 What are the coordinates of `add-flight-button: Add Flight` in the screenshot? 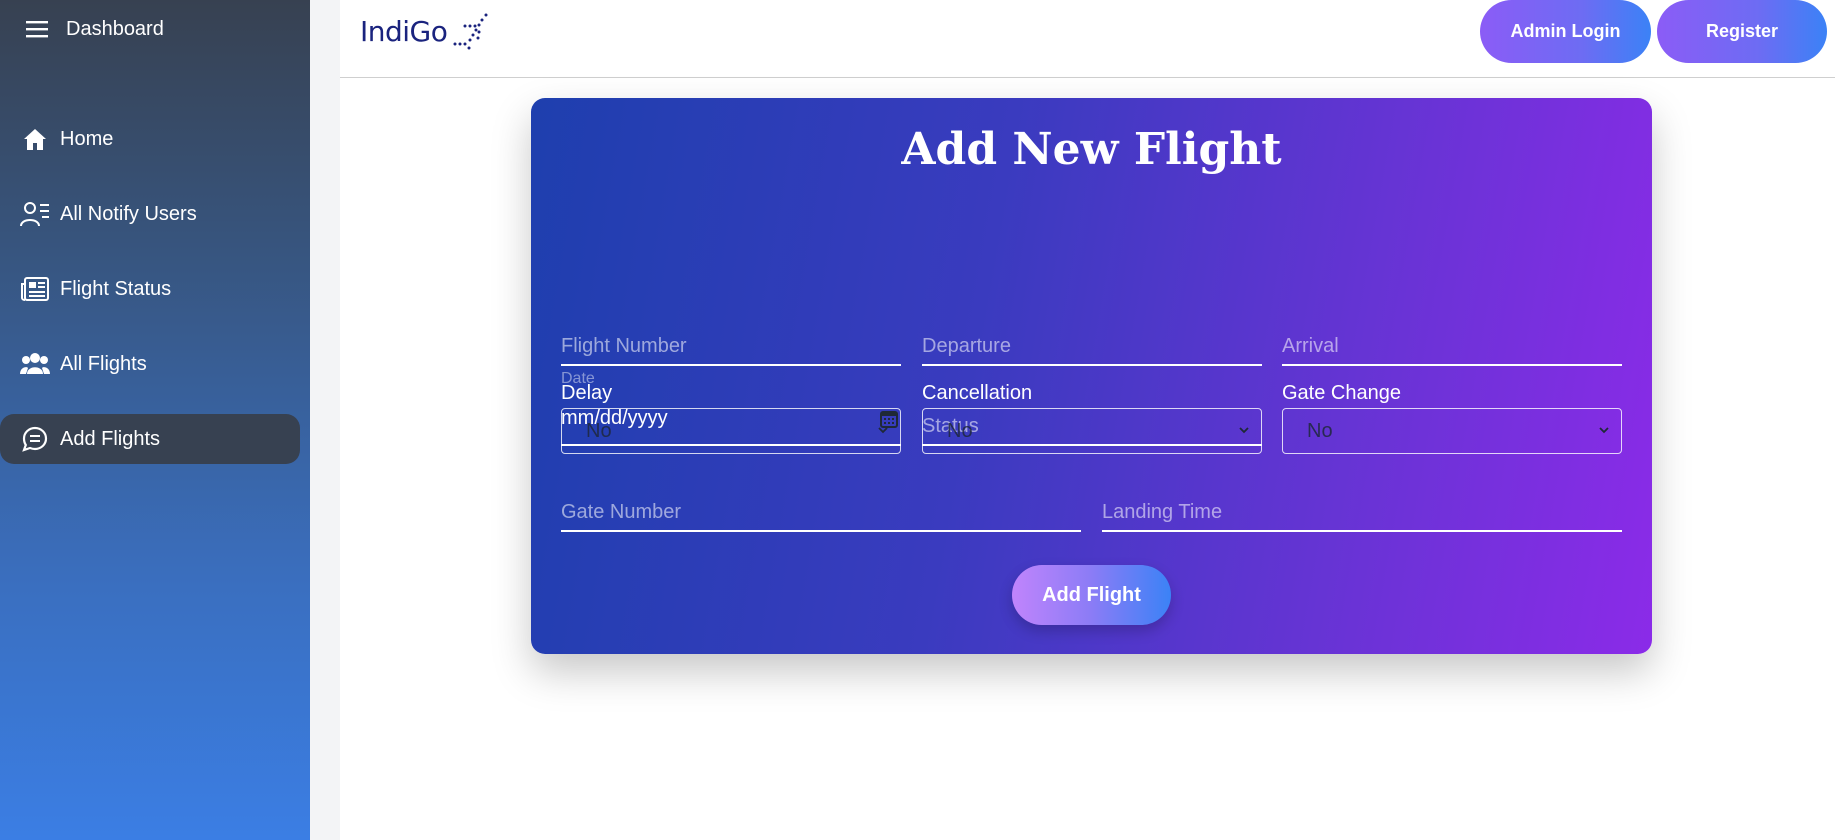 It's located at (1091, 595).